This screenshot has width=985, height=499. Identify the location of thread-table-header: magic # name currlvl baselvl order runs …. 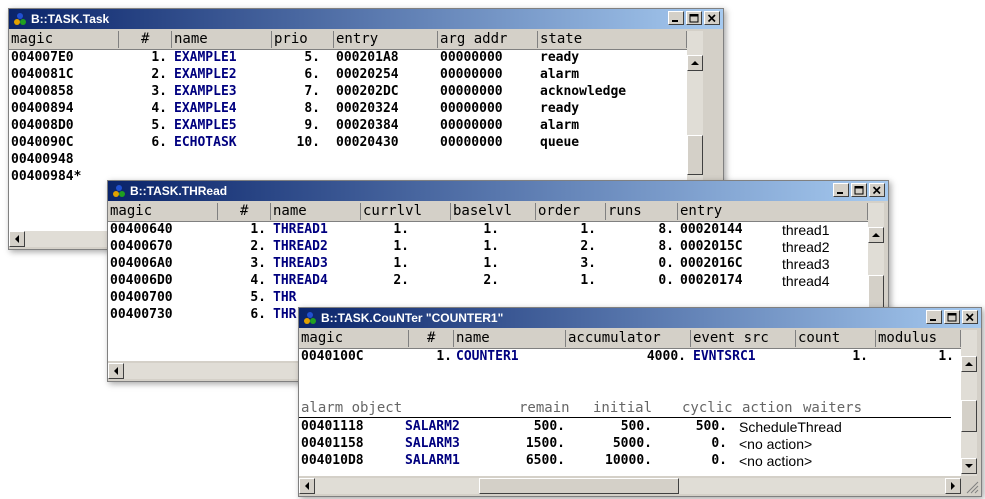
(488, 212).